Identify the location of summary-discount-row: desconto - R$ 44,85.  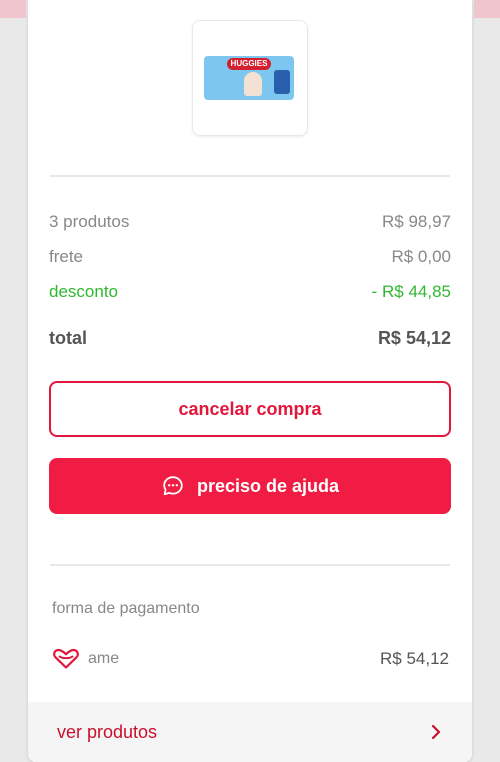
(250, 292).